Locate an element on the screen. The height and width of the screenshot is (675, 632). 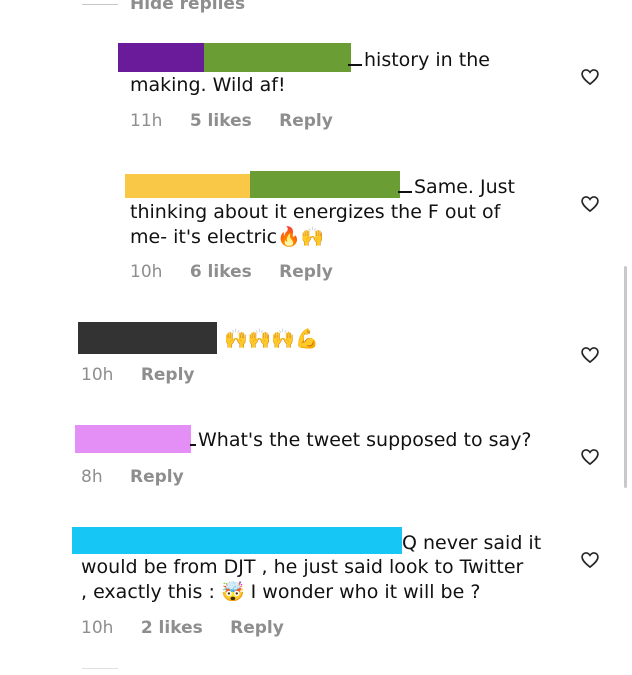
comment-text: thinking about it energizes the F out of is located at coordinates (315, 212).